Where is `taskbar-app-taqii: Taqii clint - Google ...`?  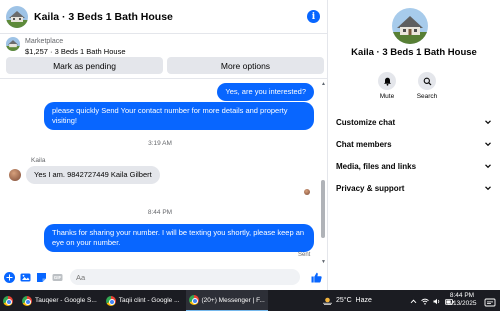
taskbar-app-taqii: Taqii clint - Google ... is located at coordinates (143, 300).